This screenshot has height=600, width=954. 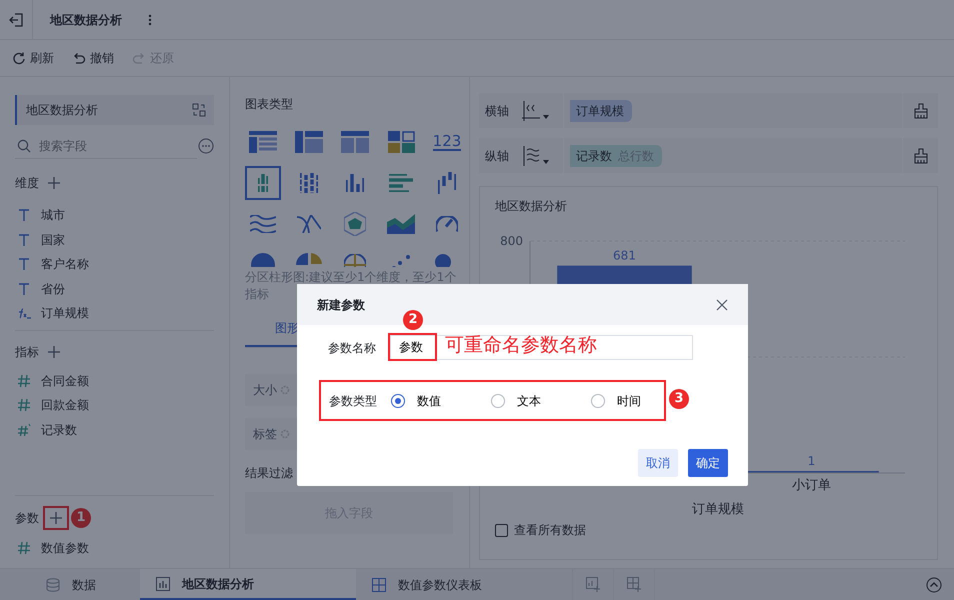 What do you see at coordinates (379, 585) in the screenshot?
I see `dashboard-icon` at bounding box center [379, 585].